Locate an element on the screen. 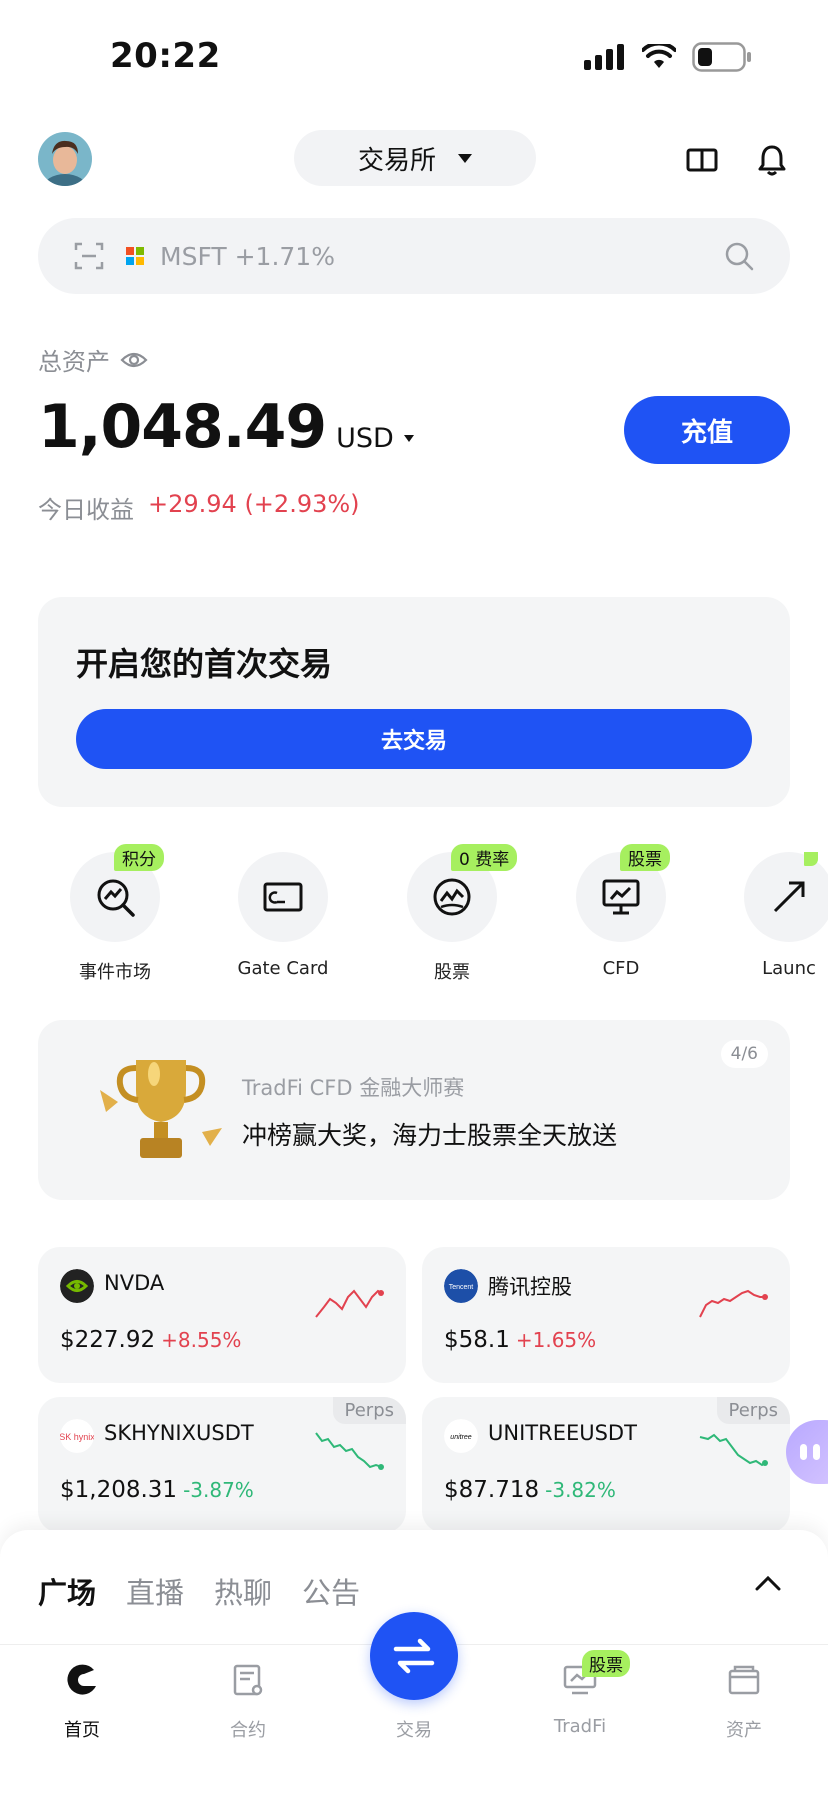  signal-icon is located at coordinates (604, 57).